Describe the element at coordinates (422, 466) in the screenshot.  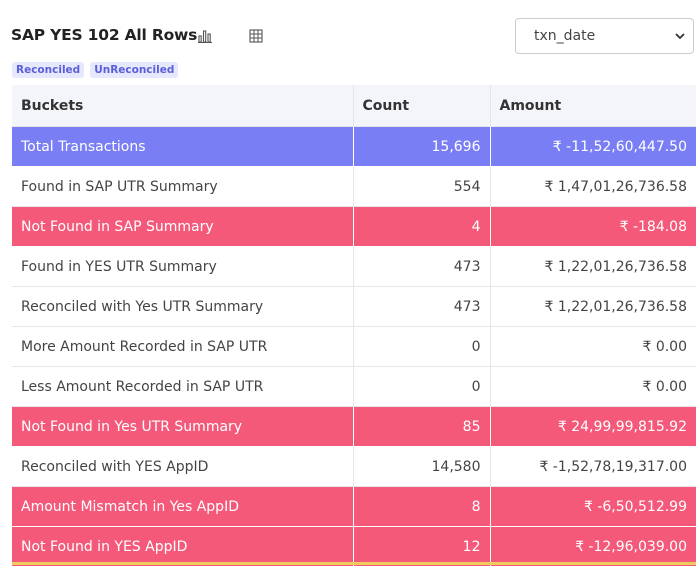
I see `count-cell: 14,580` at that location.